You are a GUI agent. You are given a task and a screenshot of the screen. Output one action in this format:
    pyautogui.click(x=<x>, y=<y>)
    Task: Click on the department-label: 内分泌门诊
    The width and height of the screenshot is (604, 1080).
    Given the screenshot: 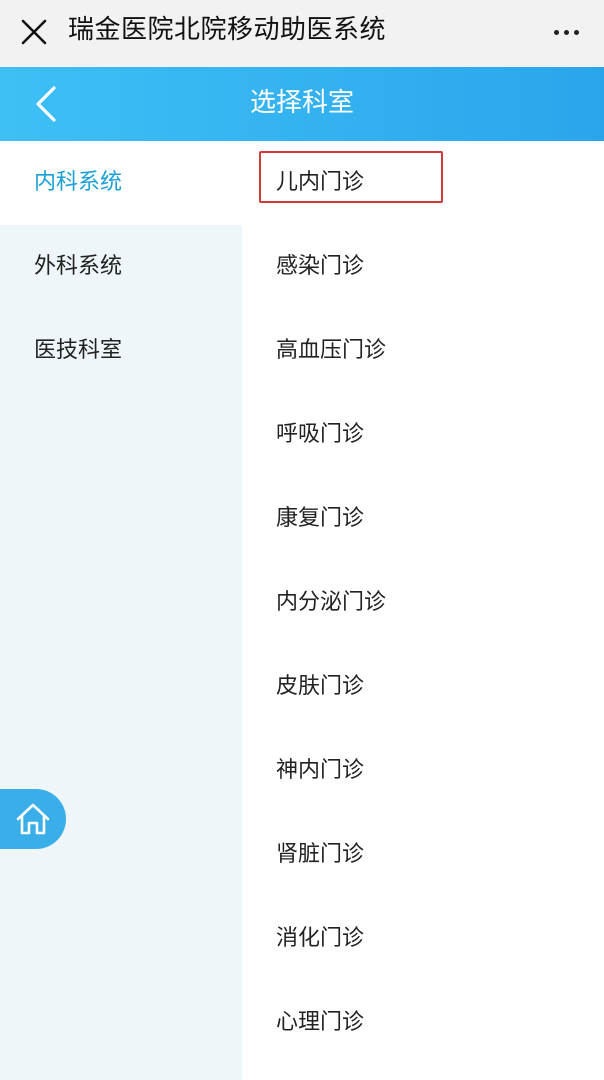 What is the action you would take?
    pyautogui.click(x=331, y=602)
    